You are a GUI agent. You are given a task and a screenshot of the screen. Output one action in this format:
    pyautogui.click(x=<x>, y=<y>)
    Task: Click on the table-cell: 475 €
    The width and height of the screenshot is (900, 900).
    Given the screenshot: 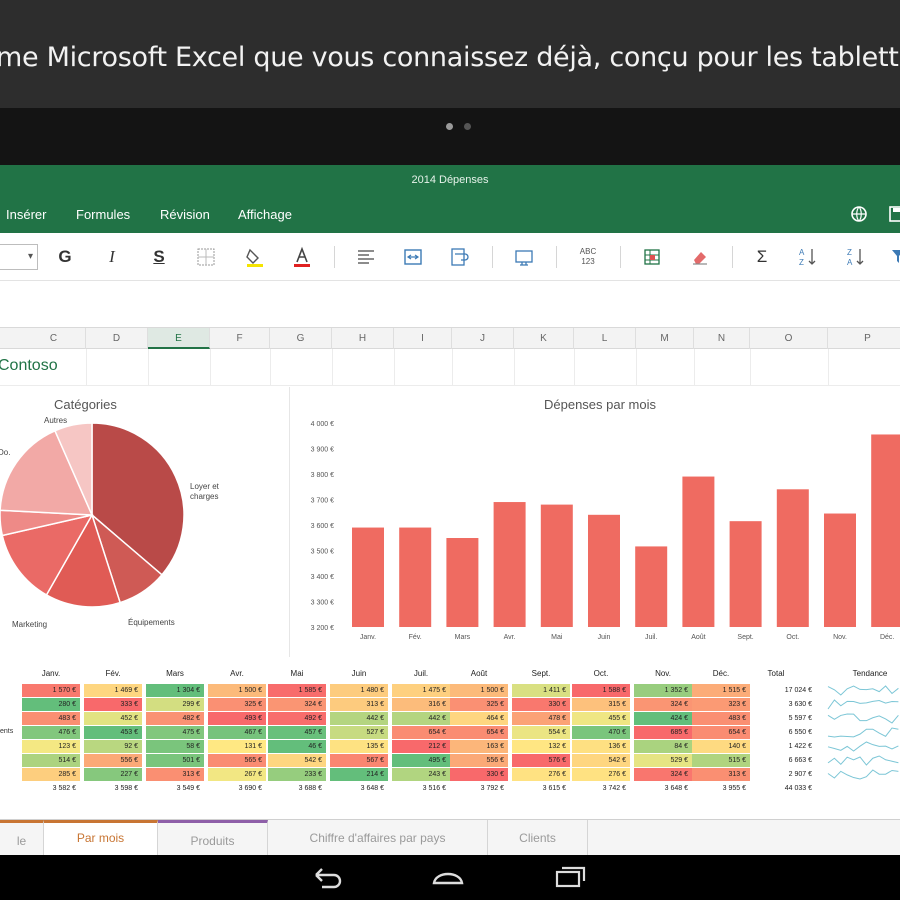 What is the action you would take?
    pyautogui.click(x=175, y=732)
    